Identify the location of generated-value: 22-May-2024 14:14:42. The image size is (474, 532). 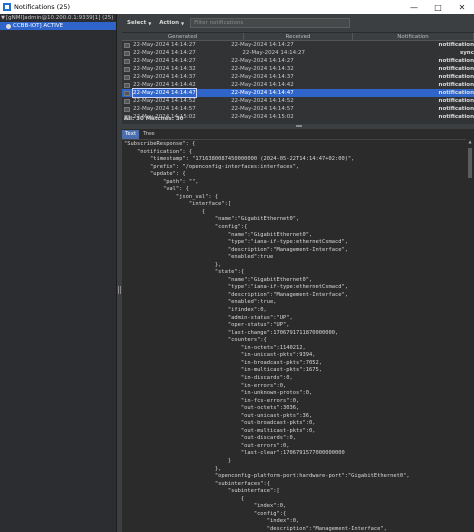
(164, 85).